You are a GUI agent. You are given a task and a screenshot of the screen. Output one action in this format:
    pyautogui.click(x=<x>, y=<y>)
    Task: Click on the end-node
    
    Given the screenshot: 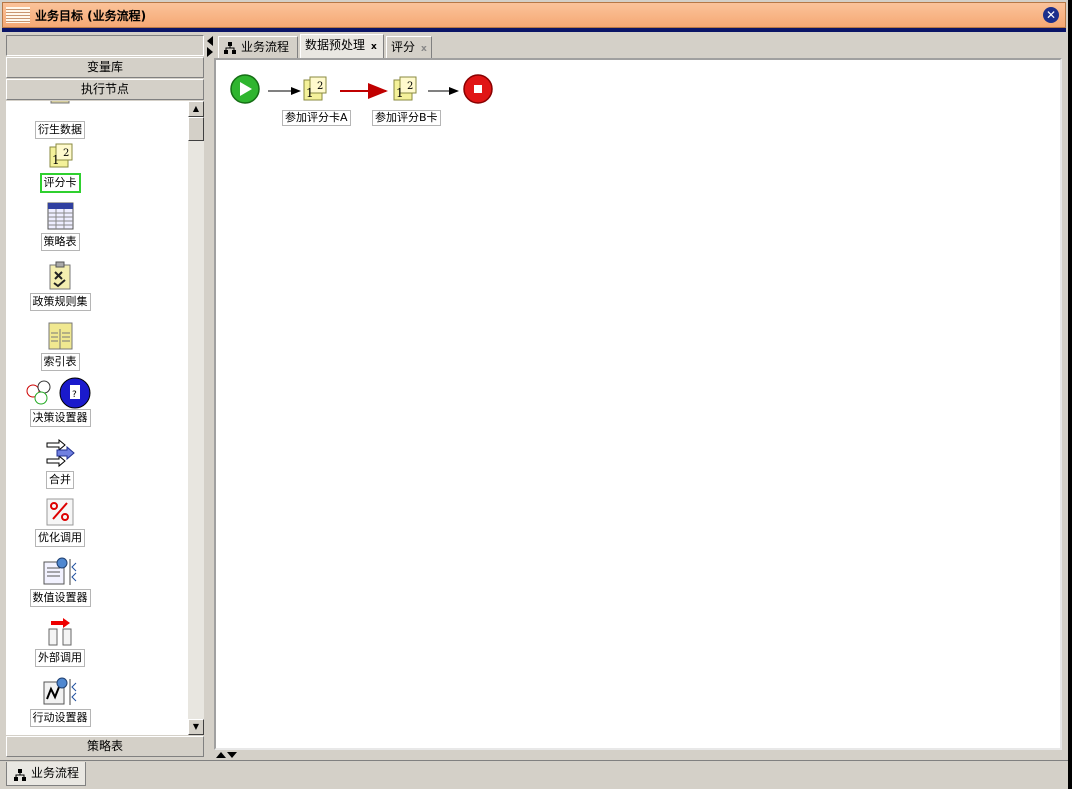 What is the action you would take?
    pyautogui.click(x=478, y=89)
    